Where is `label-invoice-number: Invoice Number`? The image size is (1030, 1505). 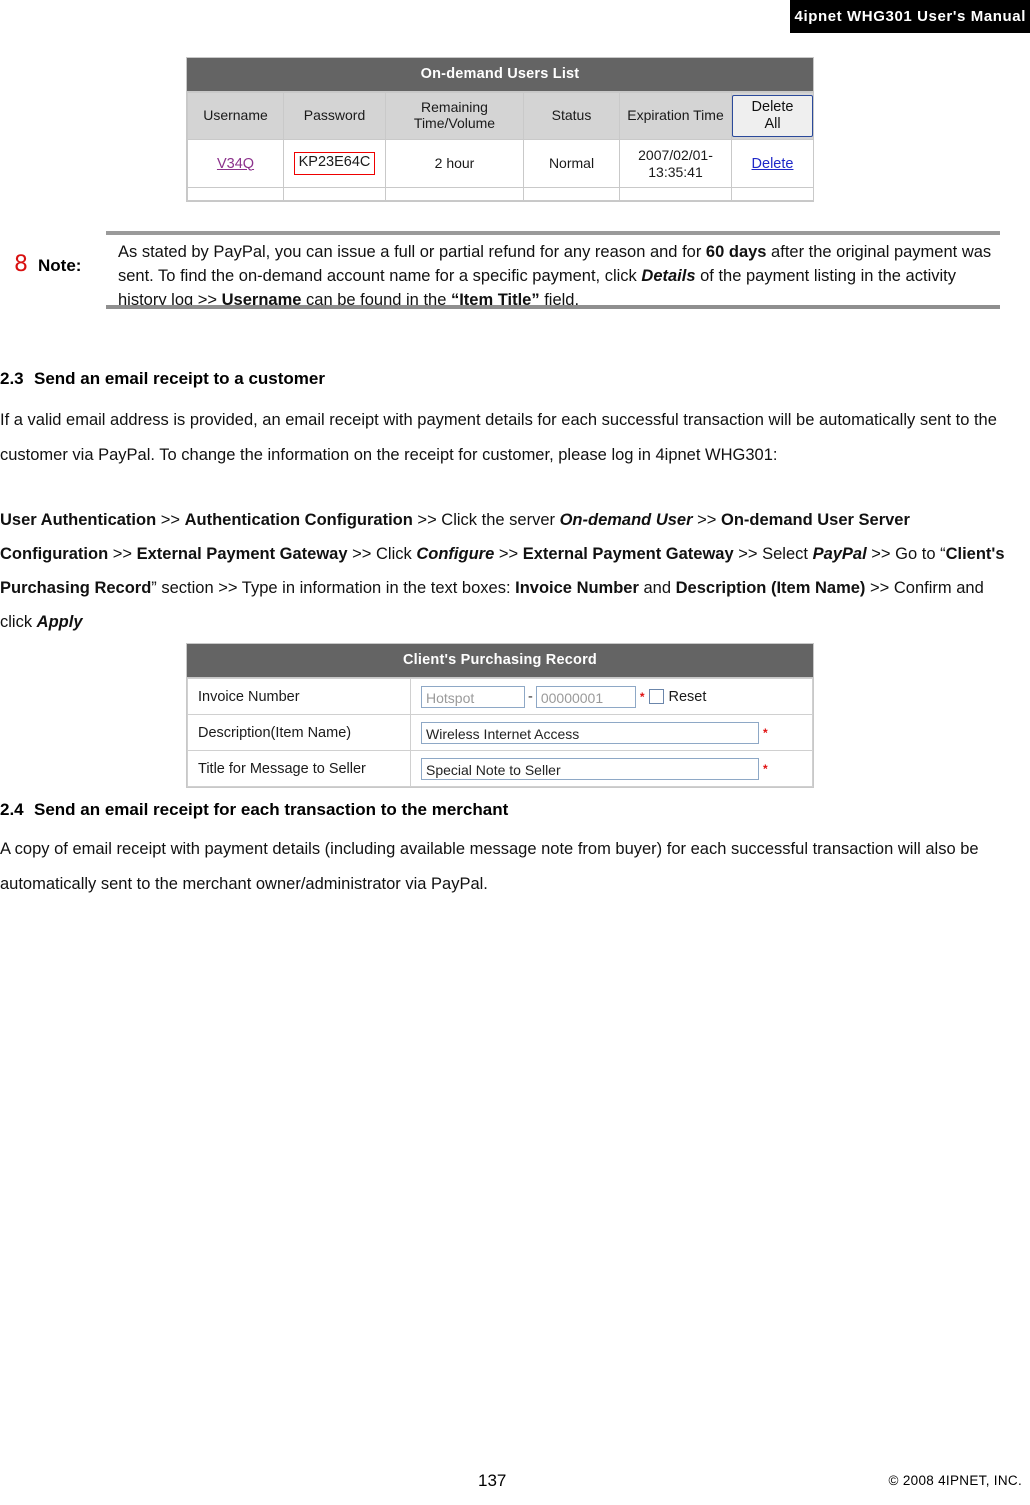 label-invoice-number: Invoice Number is located at coordinates (299, 696).